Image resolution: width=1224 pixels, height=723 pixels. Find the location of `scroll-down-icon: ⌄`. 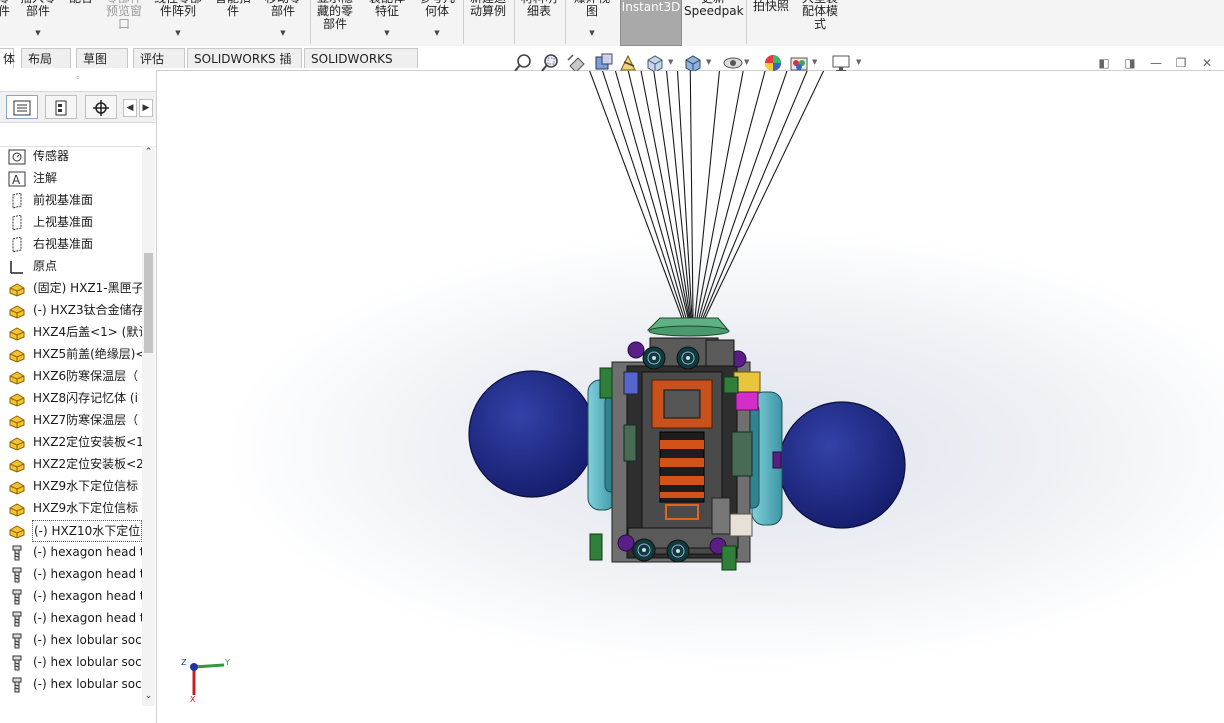

scroll-down-icon: ⌄ is located at coordinates (148, 696).